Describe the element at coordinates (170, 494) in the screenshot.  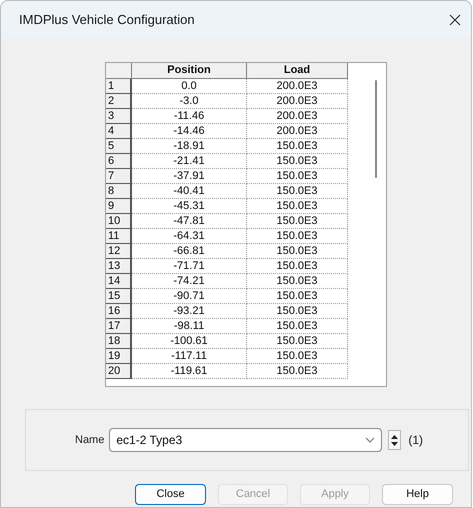
I see `dialog-button: Close` at that location.